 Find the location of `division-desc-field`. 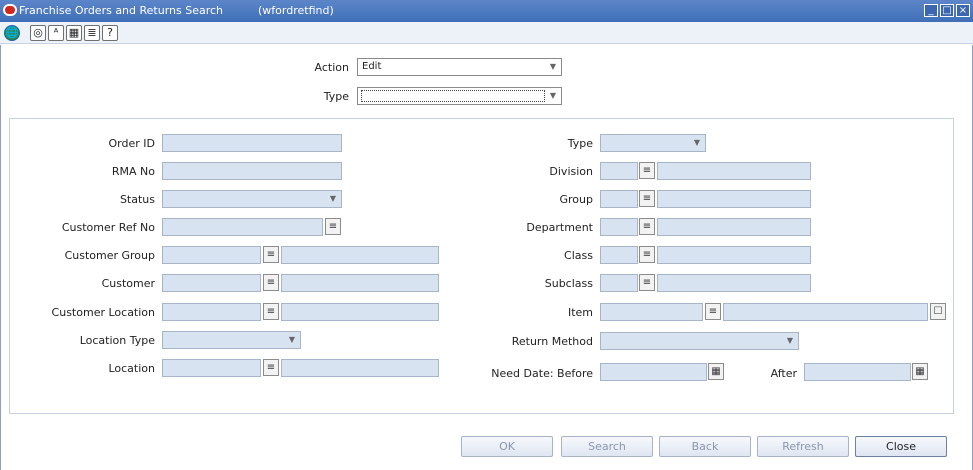

division-desc-field is located at coordinates (734, 171).